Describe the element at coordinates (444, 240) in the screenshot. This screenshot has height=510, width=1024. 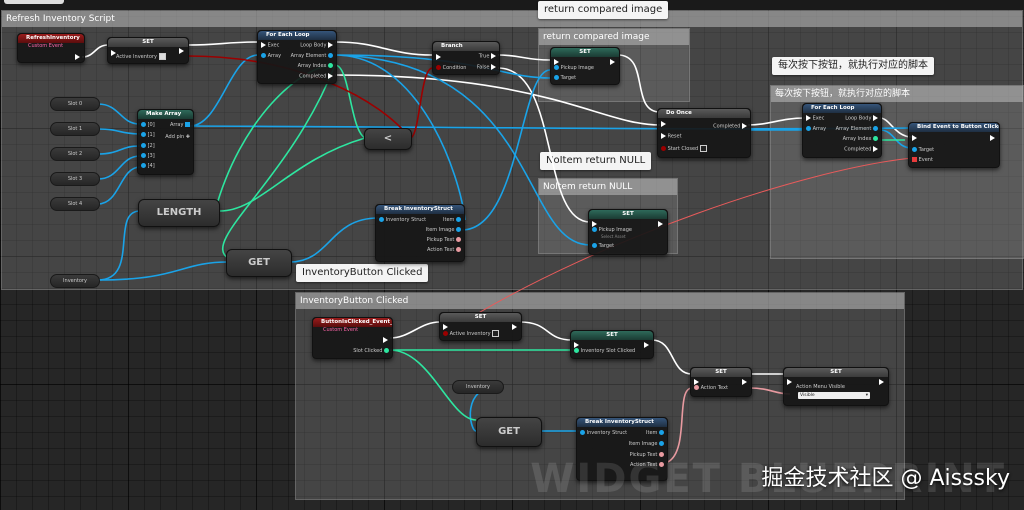
I see `pin-pickup-text: Pickup Text` at that location.